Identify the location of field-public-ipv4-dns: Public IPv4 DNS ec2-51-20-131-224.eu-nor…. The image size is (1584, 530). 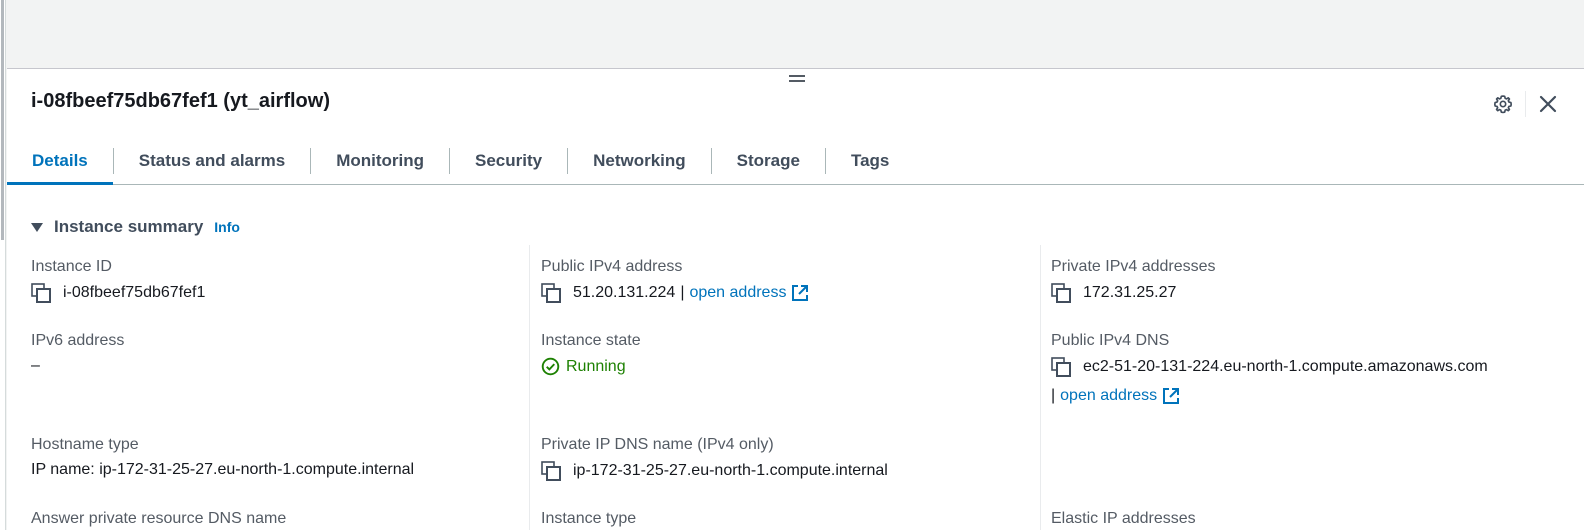
(1269, 368).